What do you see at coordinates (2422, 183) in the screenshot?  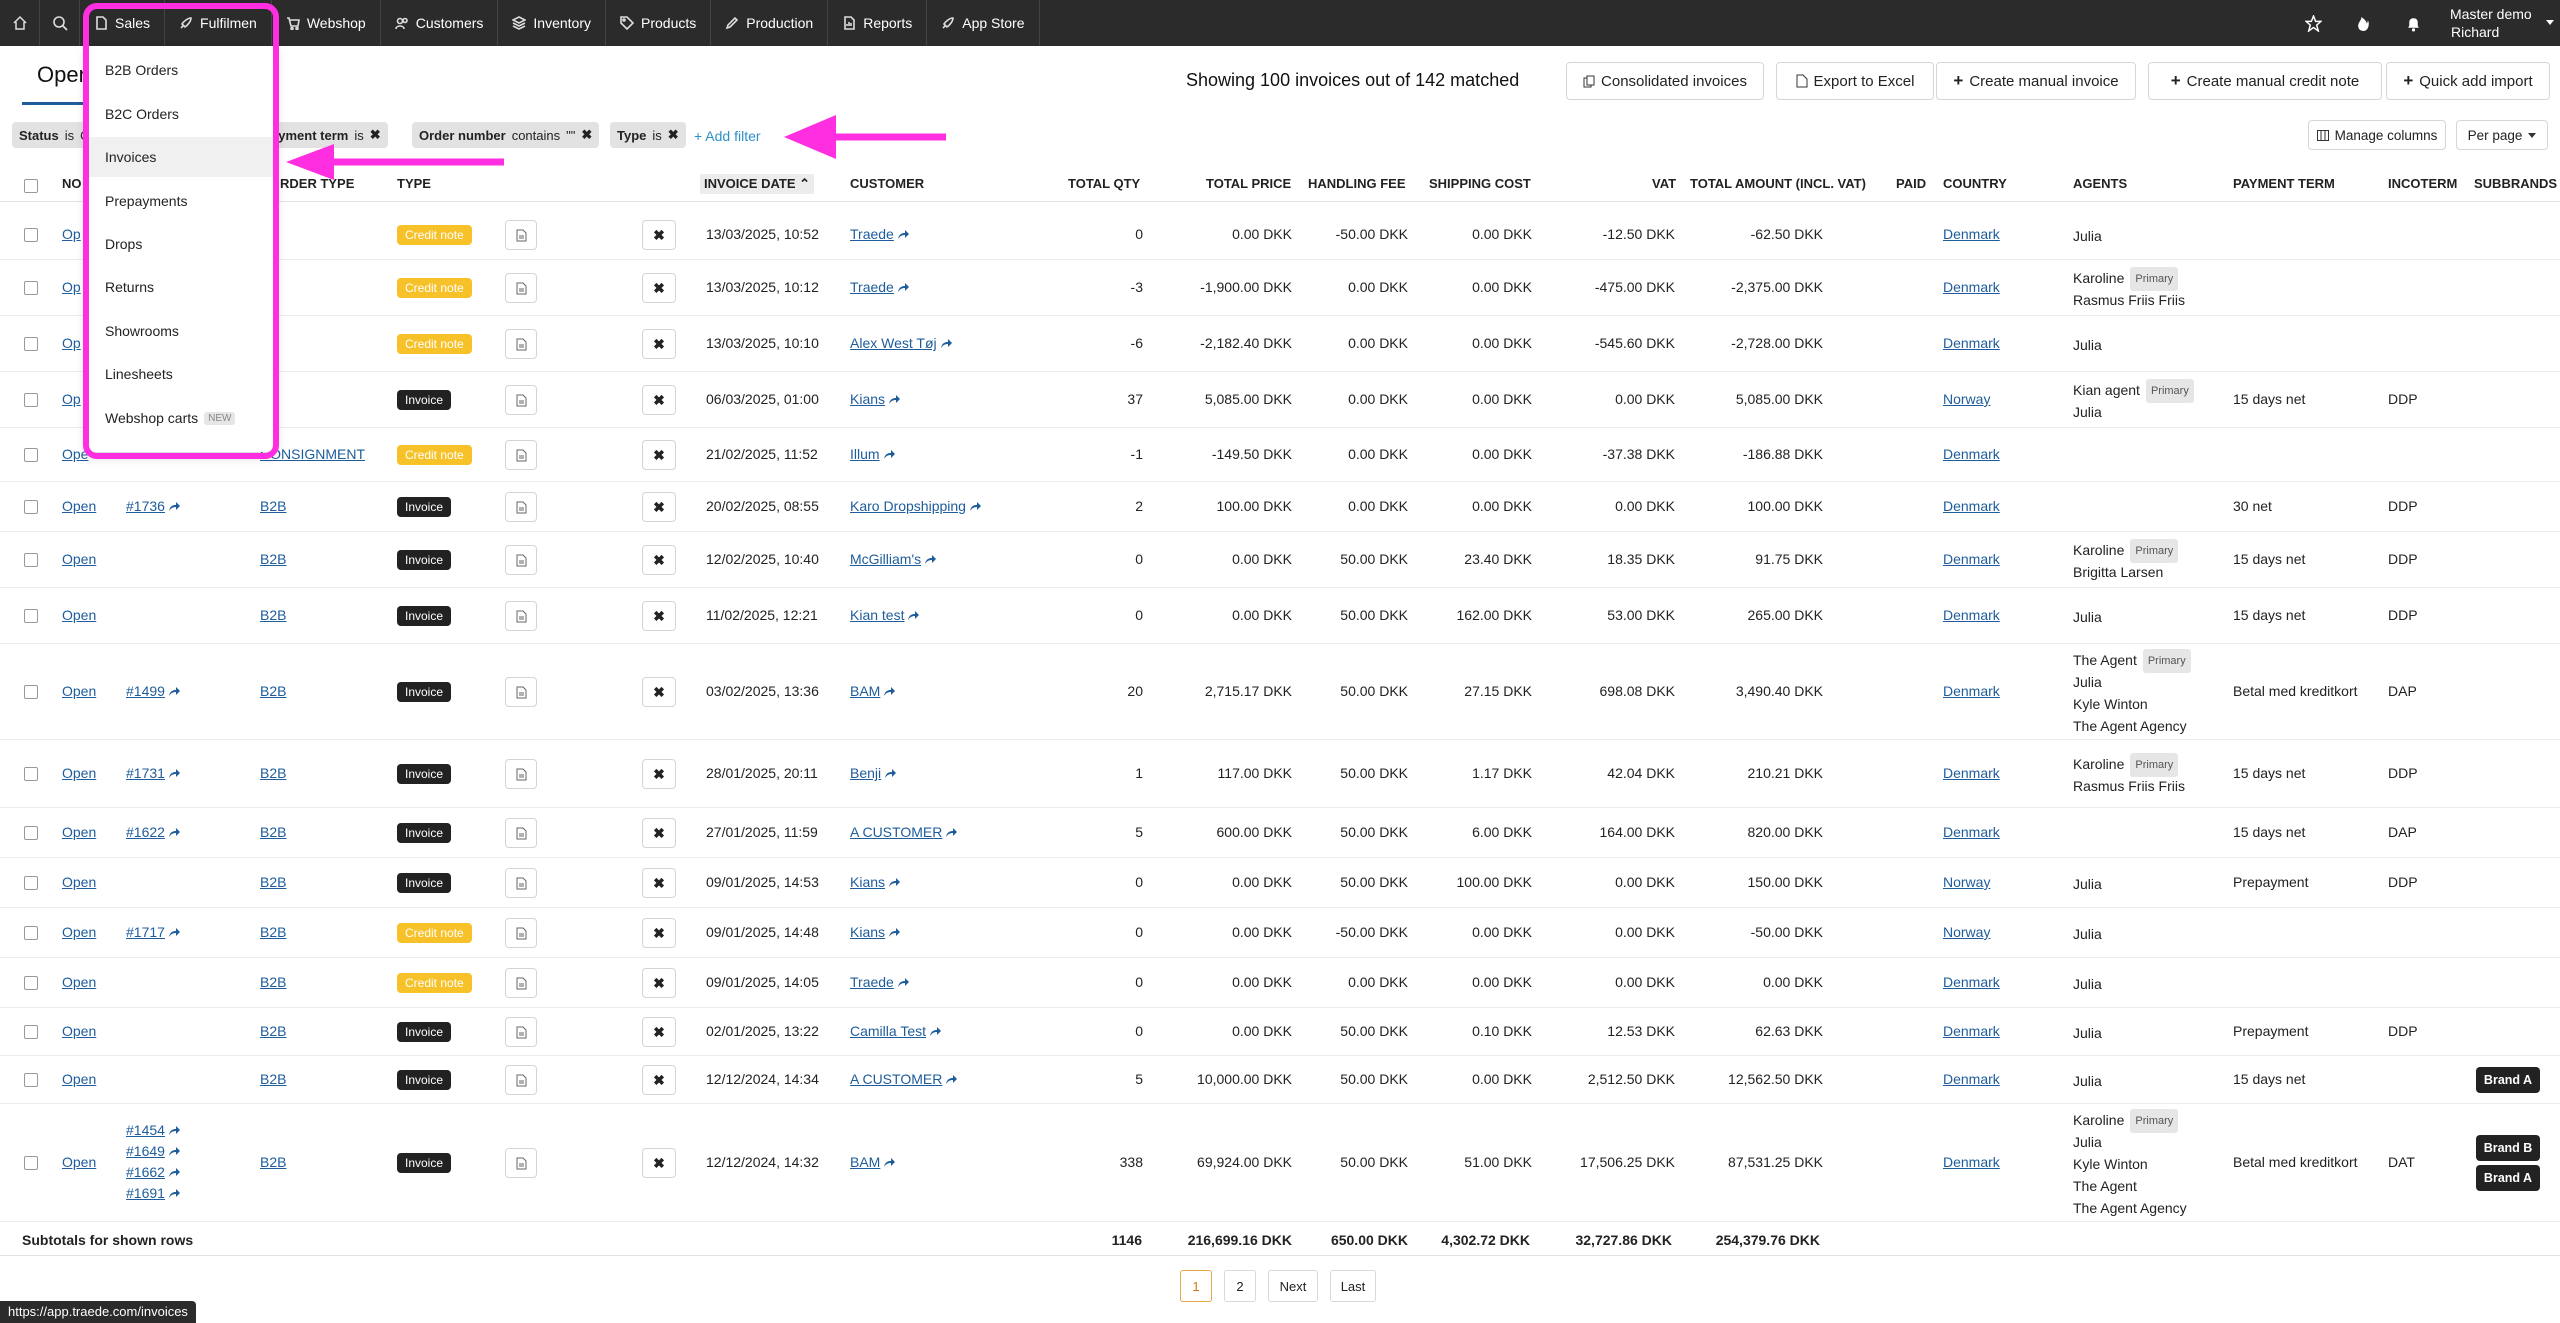 I see `col-incoterm: INCOTERM` at bounding box center [2422, 183].